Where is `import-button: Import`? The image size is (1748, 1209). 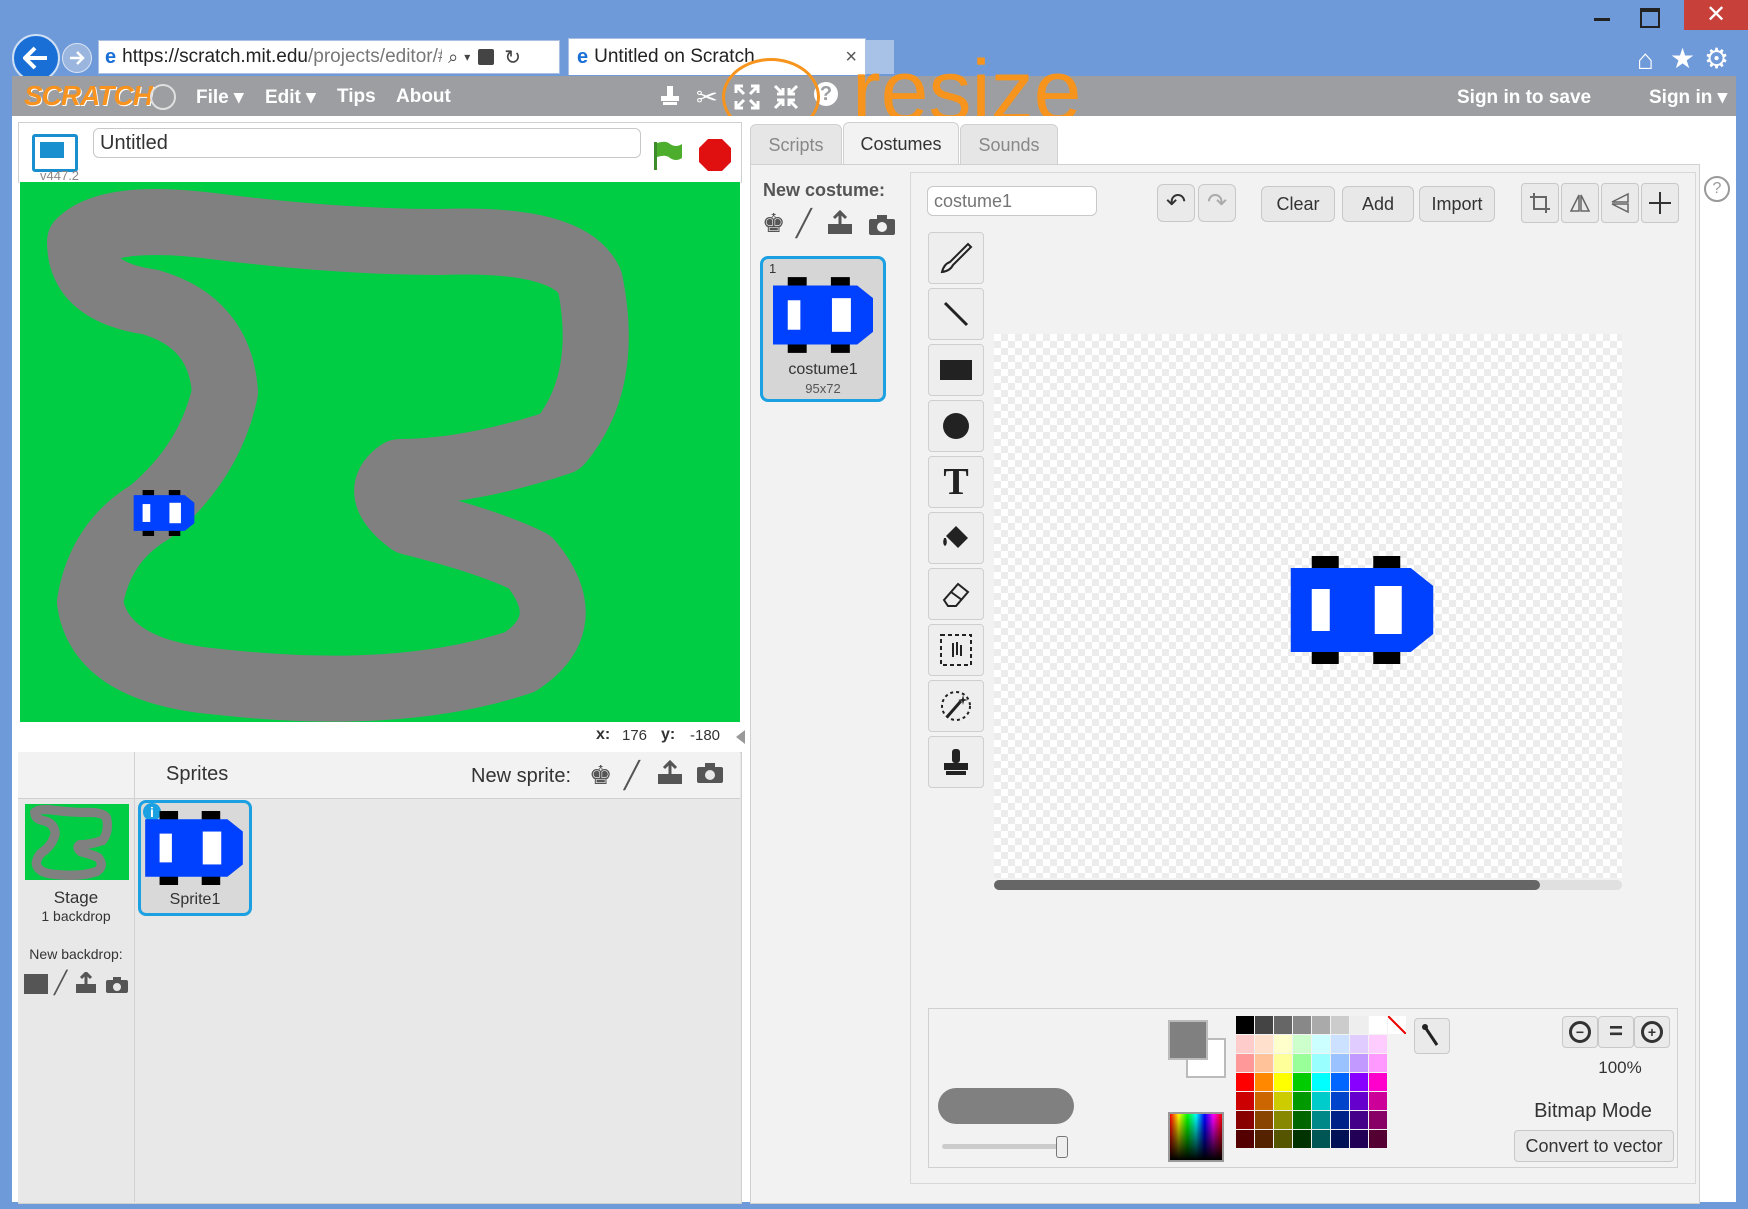 import-button: Import is located at coordinates (1457, 204).